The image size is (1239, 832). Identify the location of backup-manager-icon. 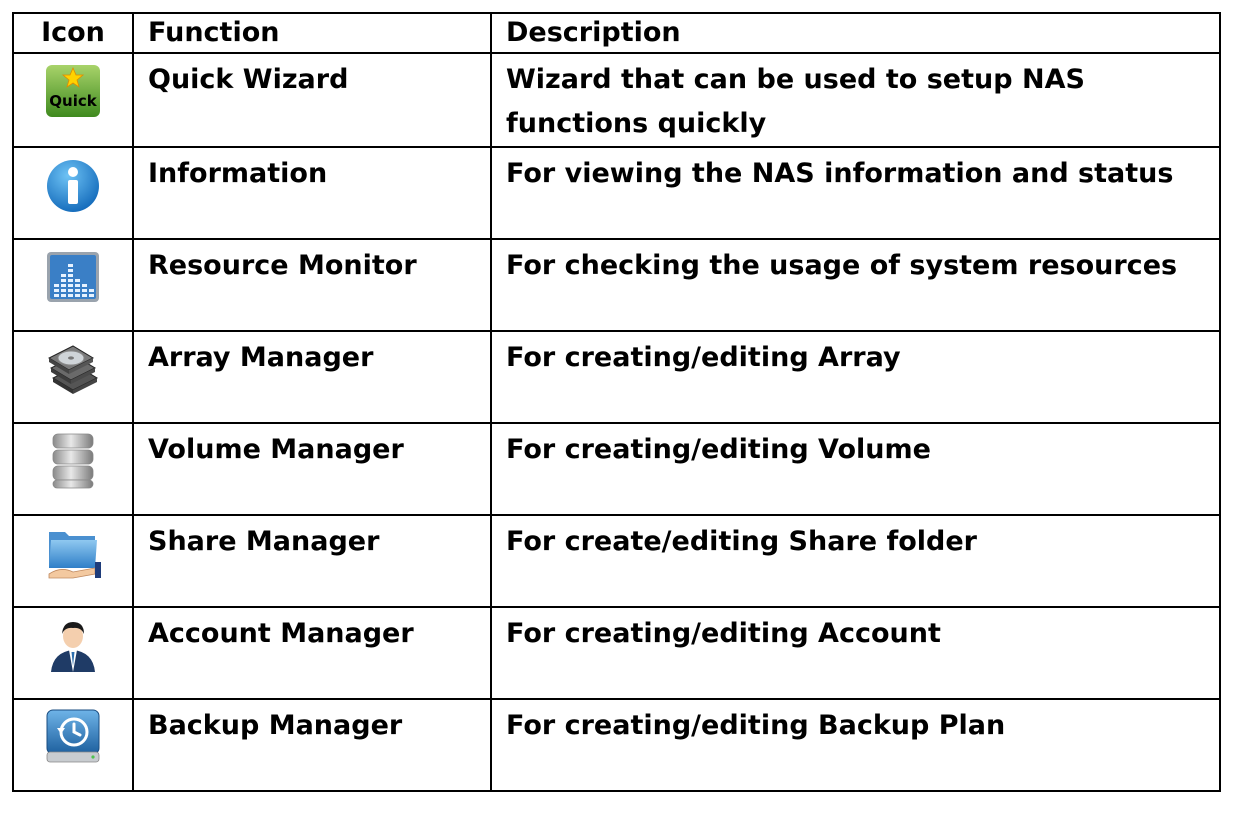
(73, 736).